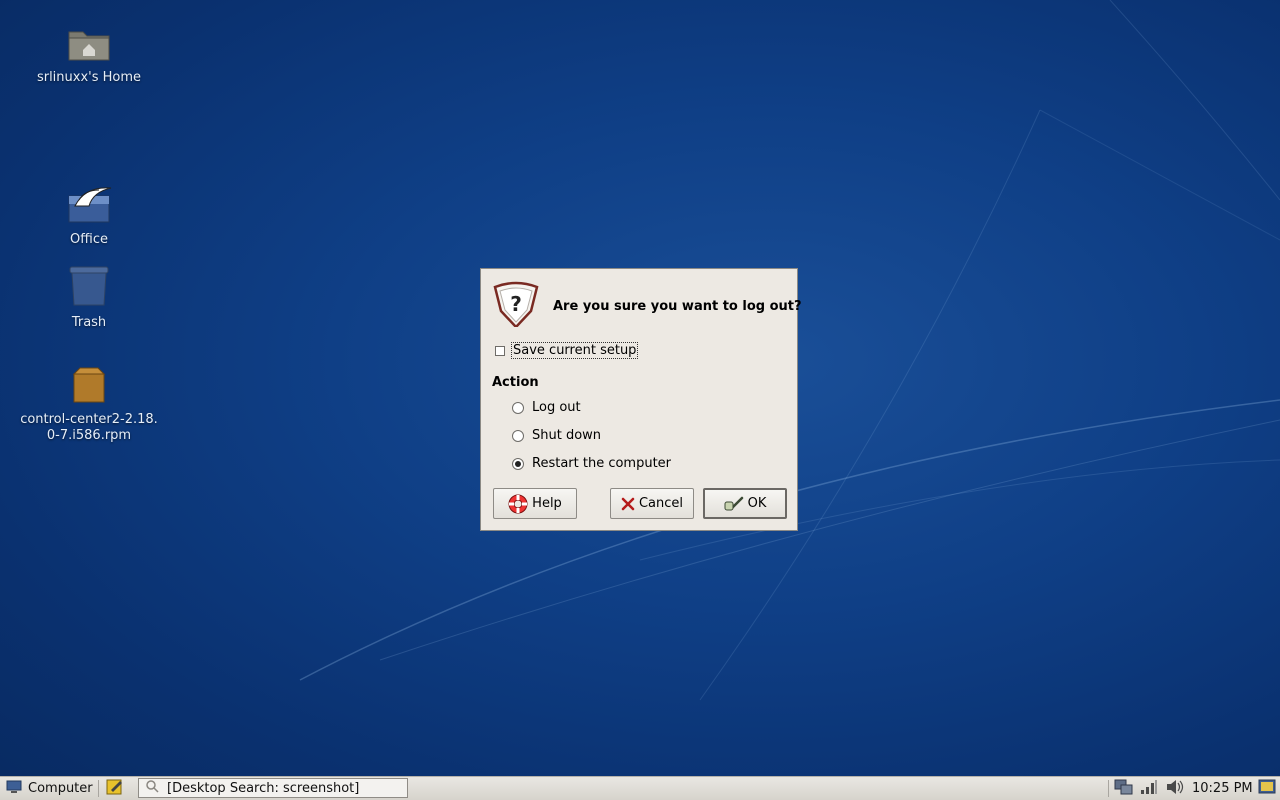 Image resolution: width=1280 pixels, height=800 pixels. Describe the element at coordinates (547, 503) in the screenshot. I see `help-button-label: Help` at that location.